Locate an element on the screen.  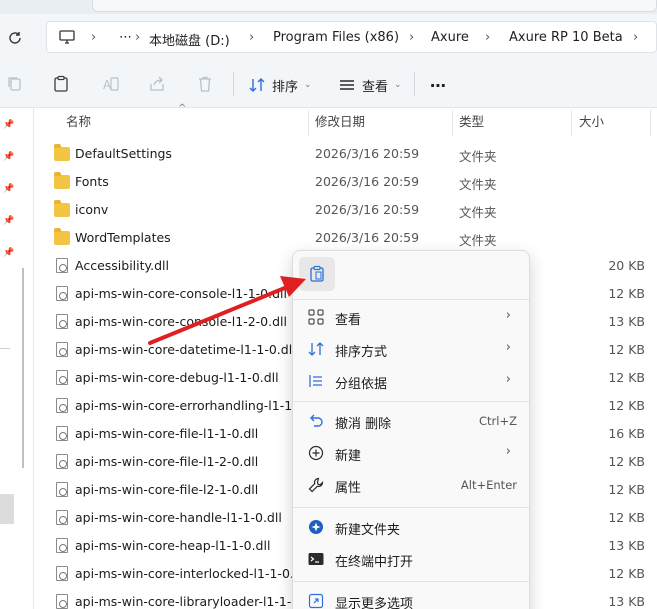
view-icon is located at coordinates (347, 85).